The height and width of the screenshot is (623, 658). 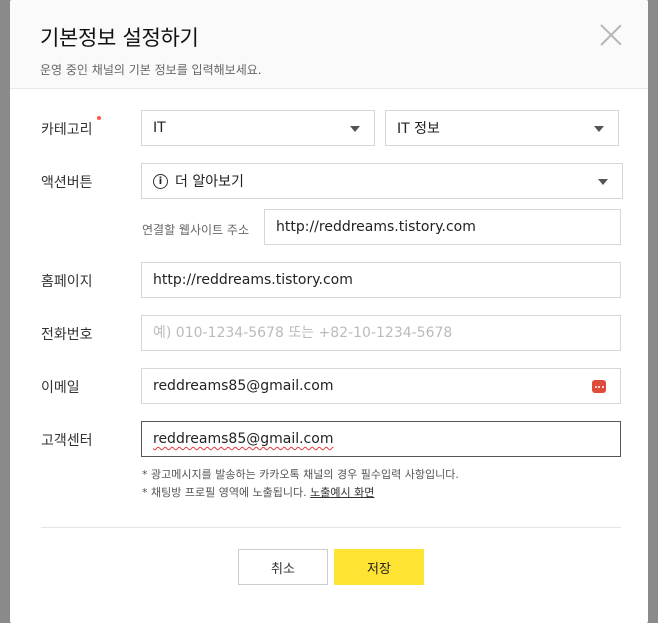 I want to click on support-value: reddreams85@gmail.com, so click(x=243, y=439).